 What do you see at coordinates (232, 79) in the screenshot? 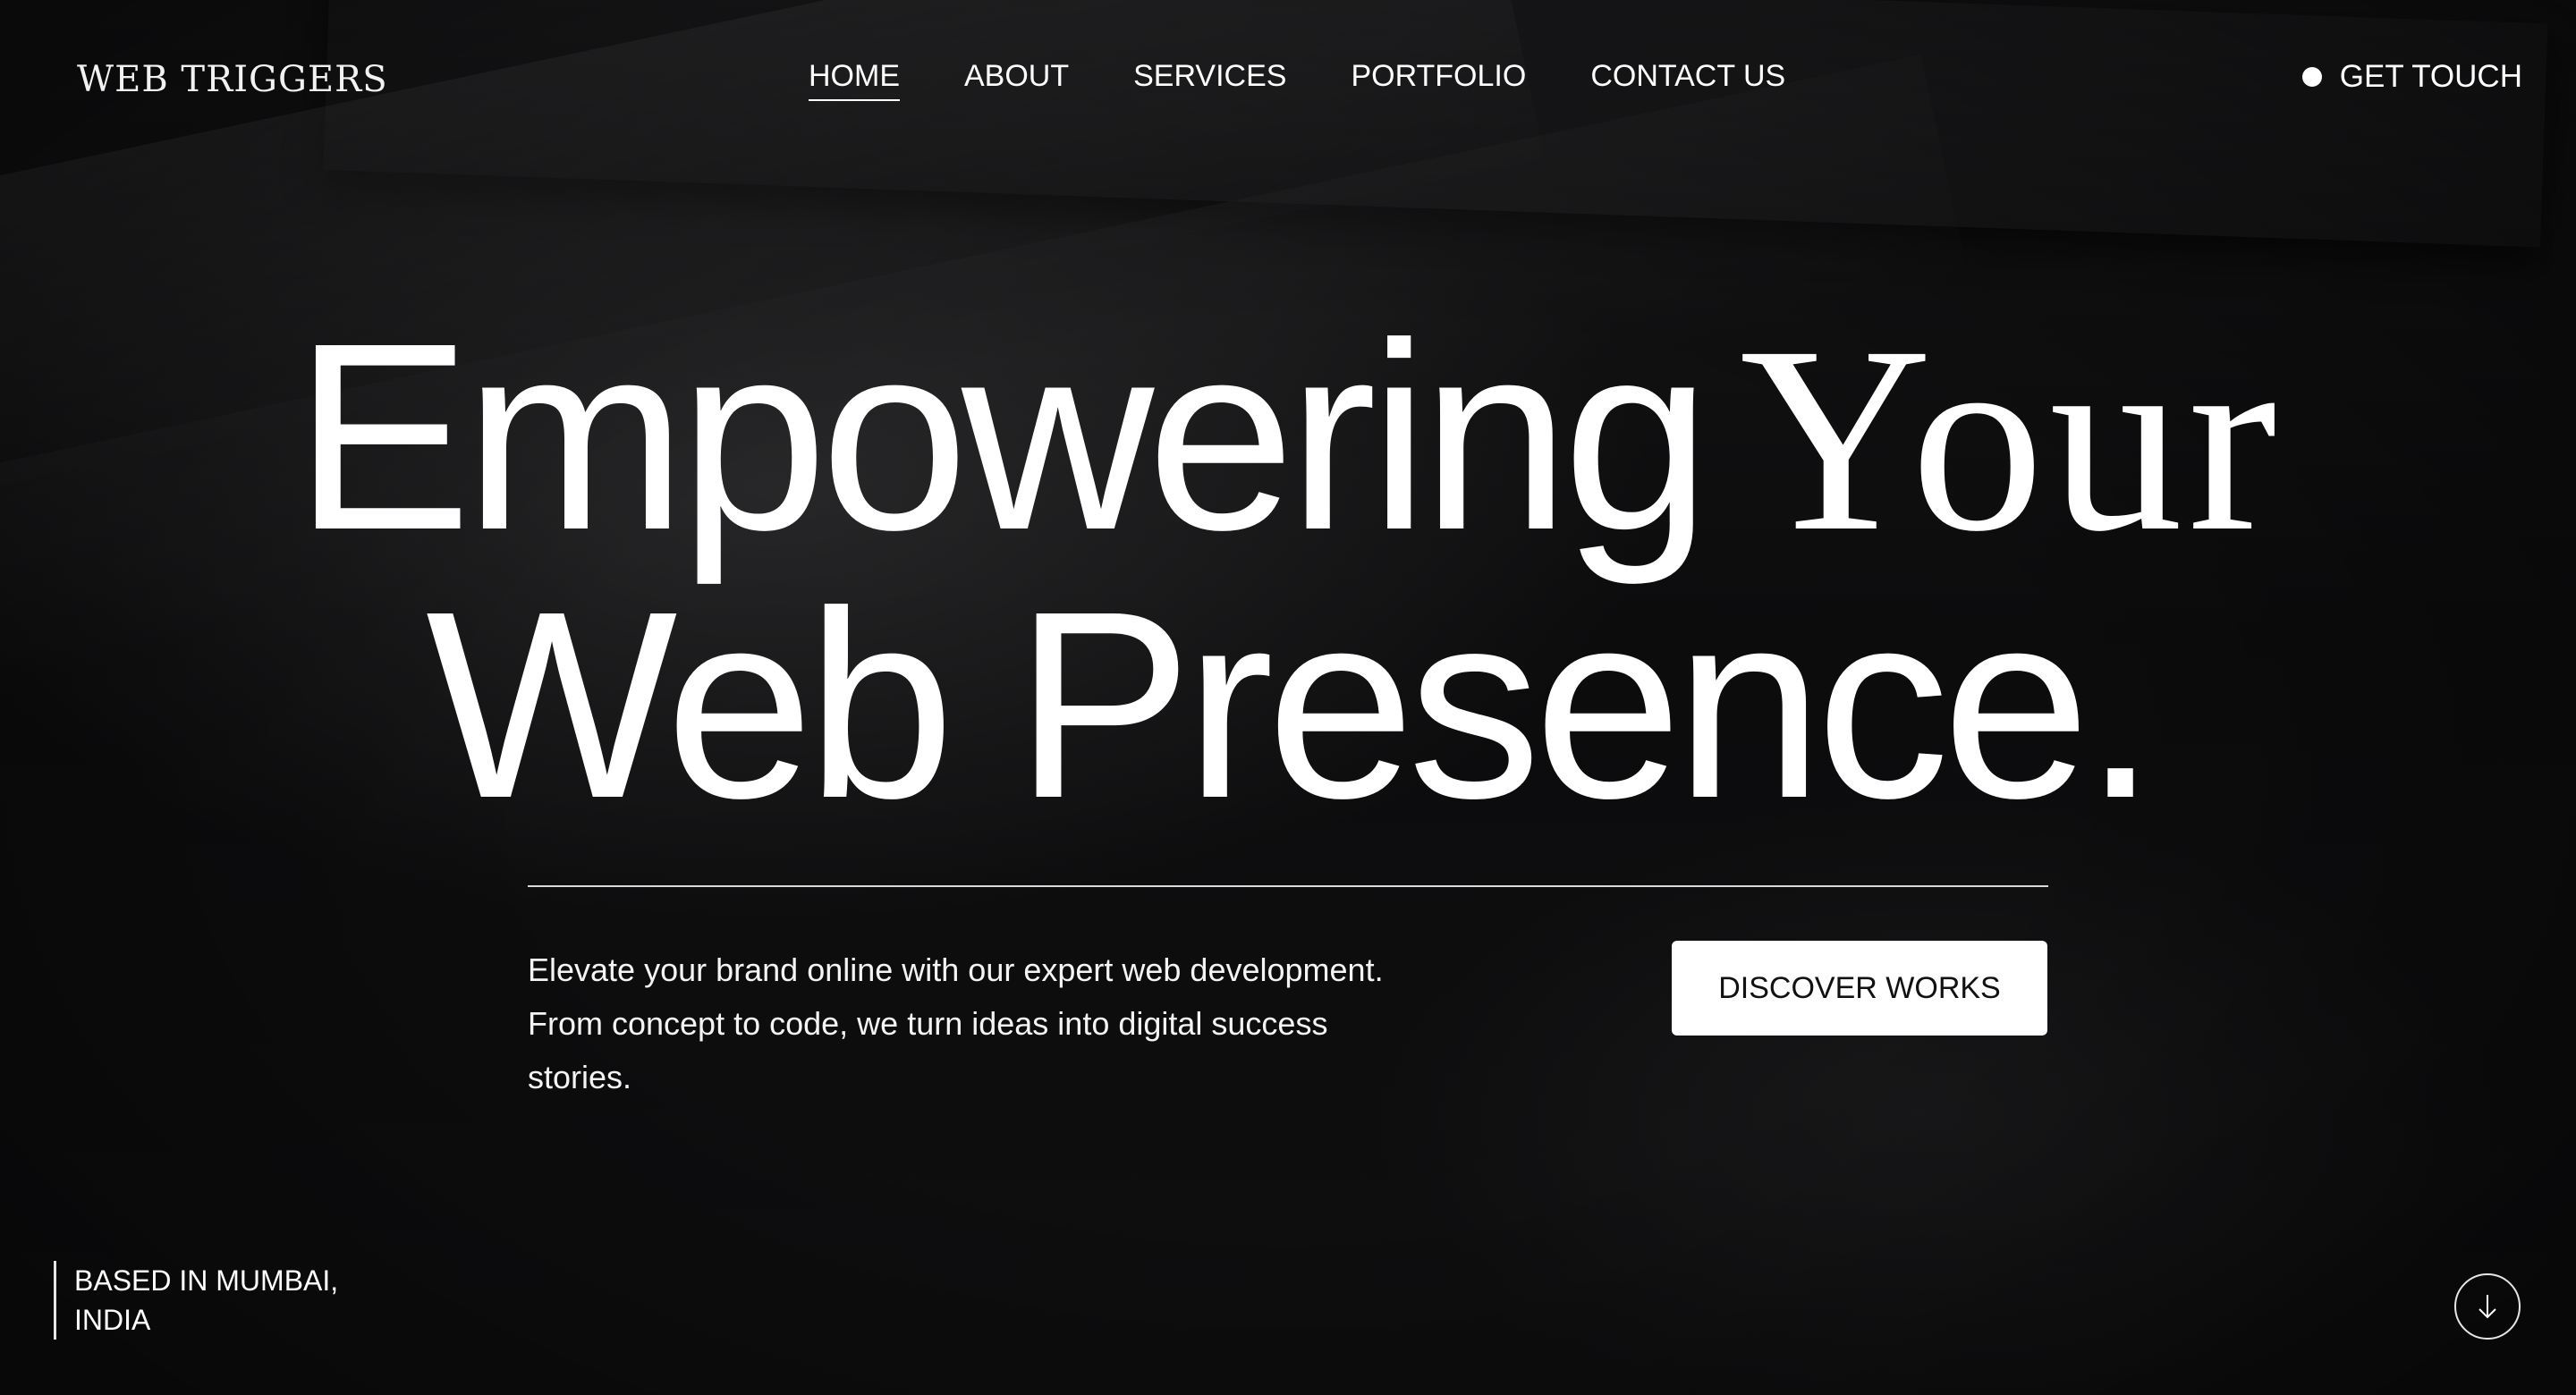
I see `site-logo: WEB TRIGGERS` at bounding box center [232, 79].